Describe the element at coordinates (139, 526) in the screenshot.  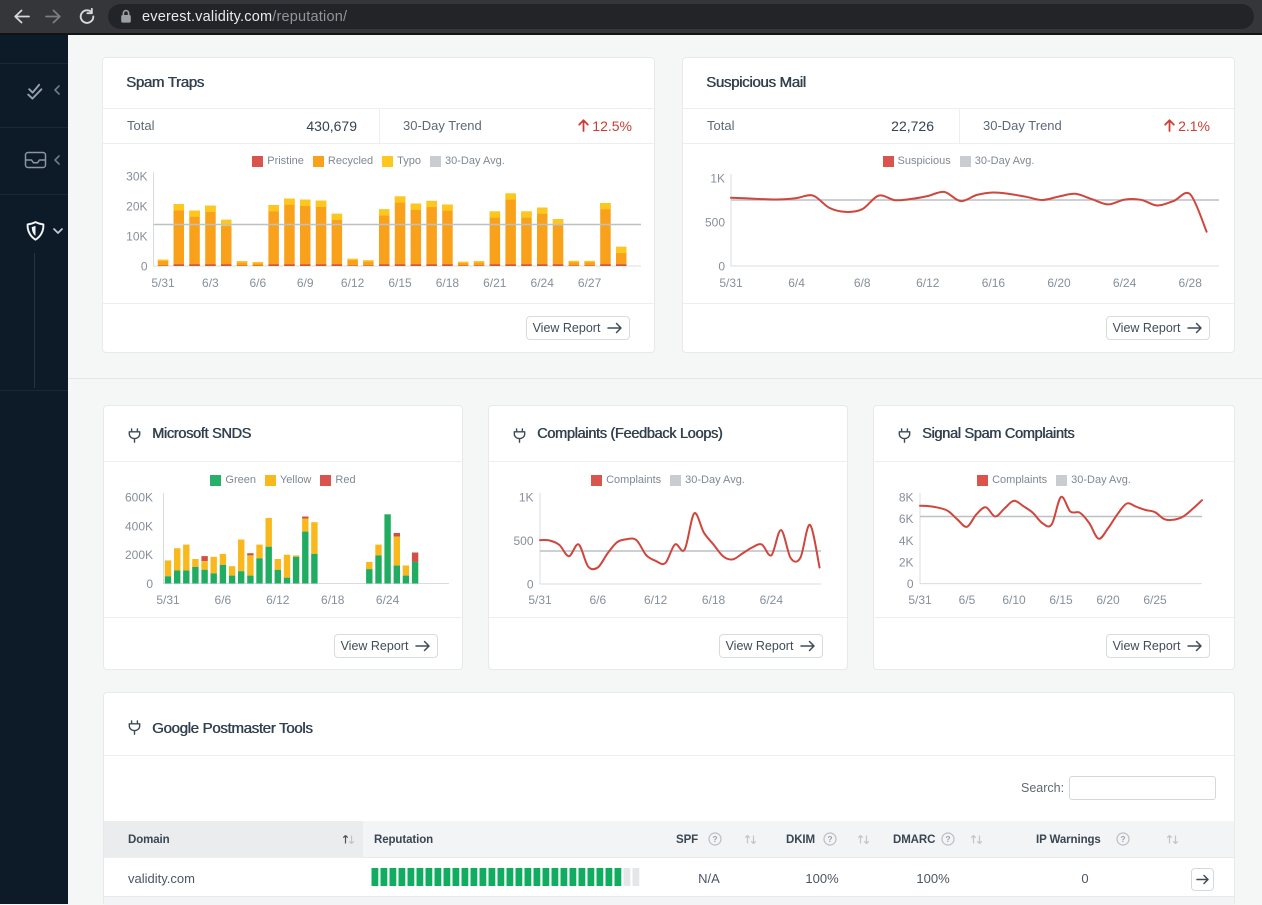
I see `svg-text: 400K` at that location.